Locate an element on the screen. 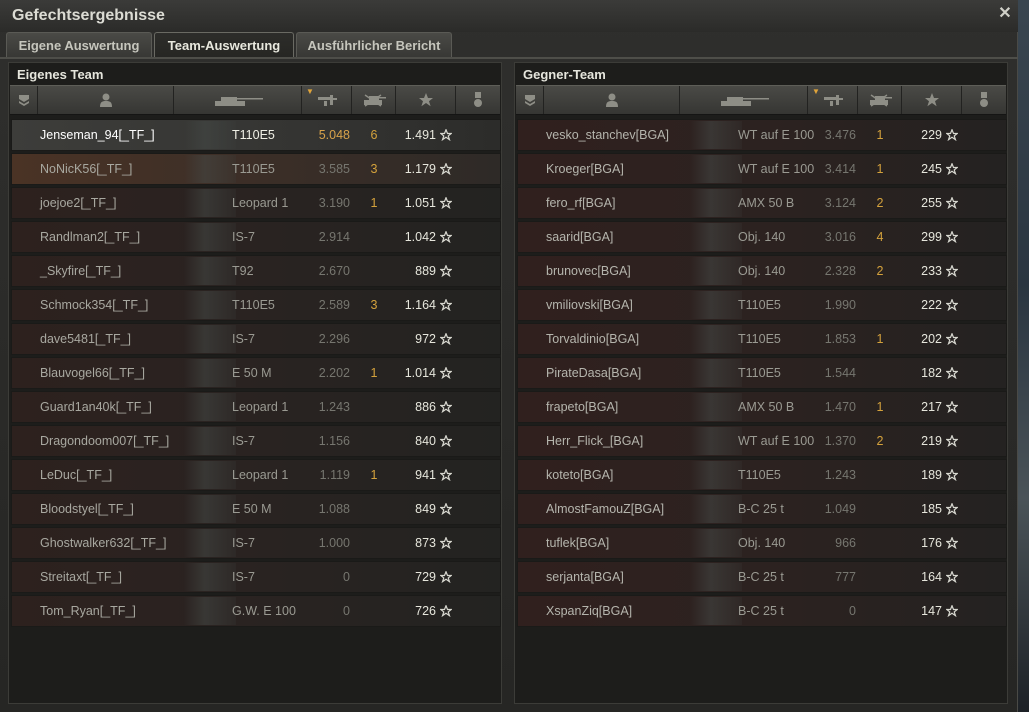  score-value: 255 is located at coordinates (931, 203).